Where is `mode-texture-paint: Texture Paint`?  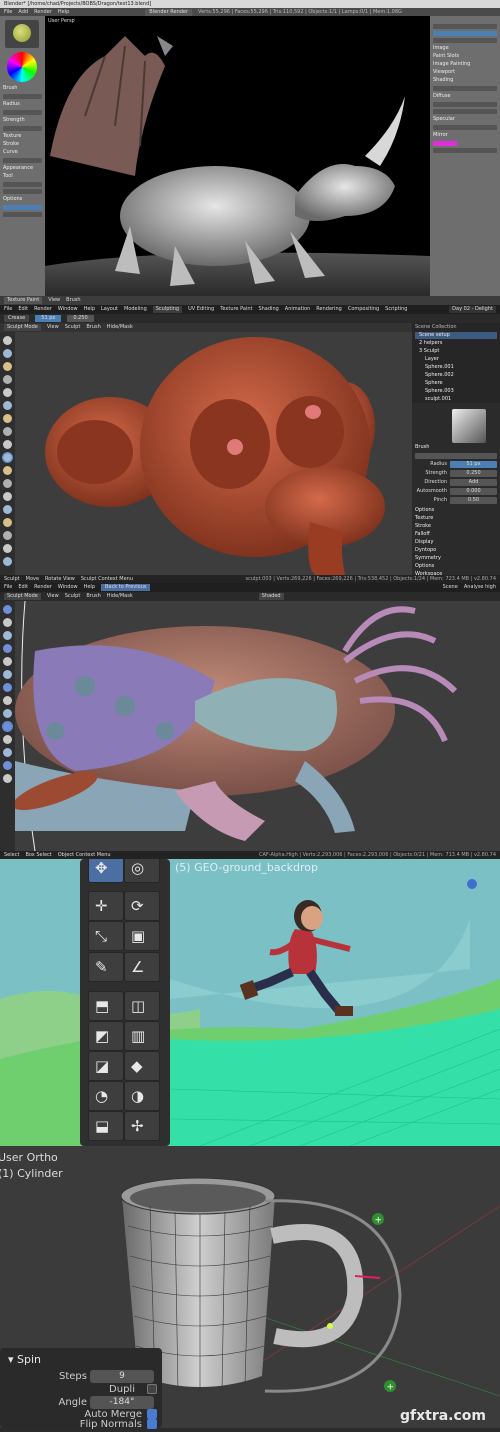
mode-texture-paint: Texture Paint is located at coordinates (23, 300).